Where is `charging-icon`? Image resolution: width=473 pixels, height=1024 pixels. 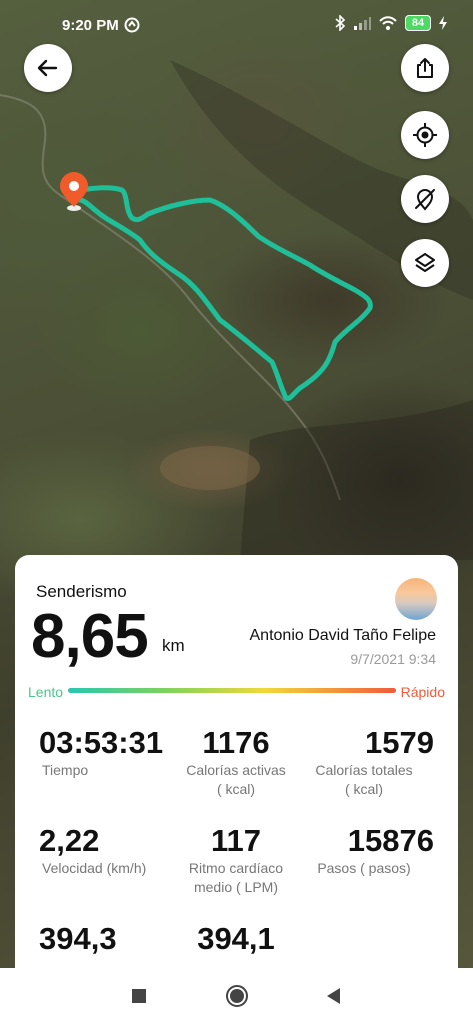
charging-icon is located at coordinates (443, 23).